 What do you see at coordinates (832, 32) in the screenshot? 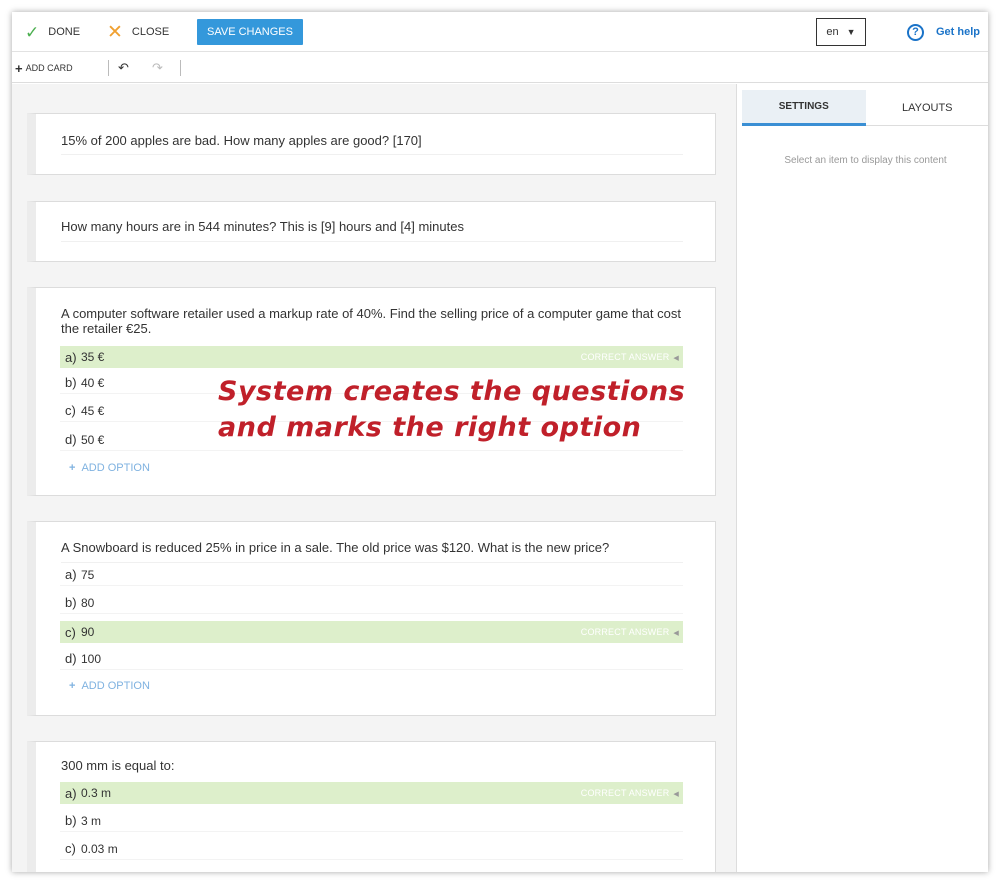
I see `language-value: en` at bounding box center [832, 32].